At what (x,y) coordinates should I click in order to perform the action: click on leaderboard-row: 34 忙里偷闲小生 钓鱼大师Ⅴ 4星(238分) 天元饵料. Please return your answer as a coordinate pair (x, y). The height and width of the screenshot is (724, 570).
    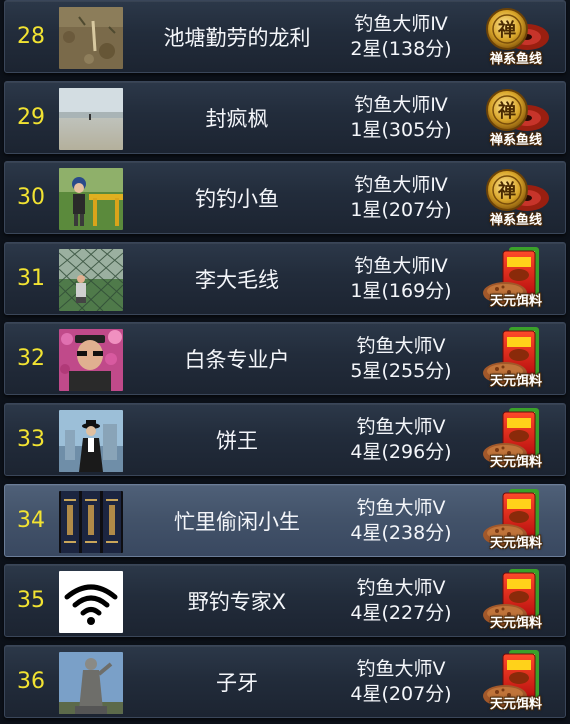
    Looking at the image, I should click on (285, 520).